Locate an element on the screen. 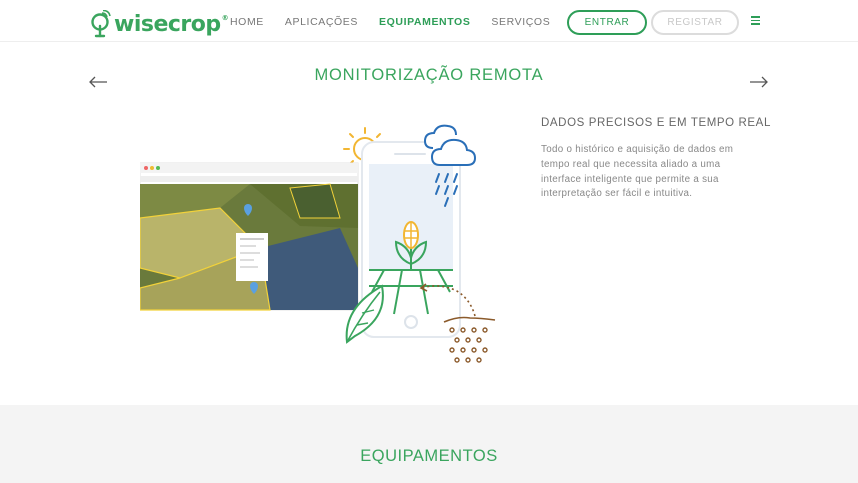 The height and width of the screenshot is (483, 858). wisecrop-logo: wisecrop® is located at coordinates (158, 24).